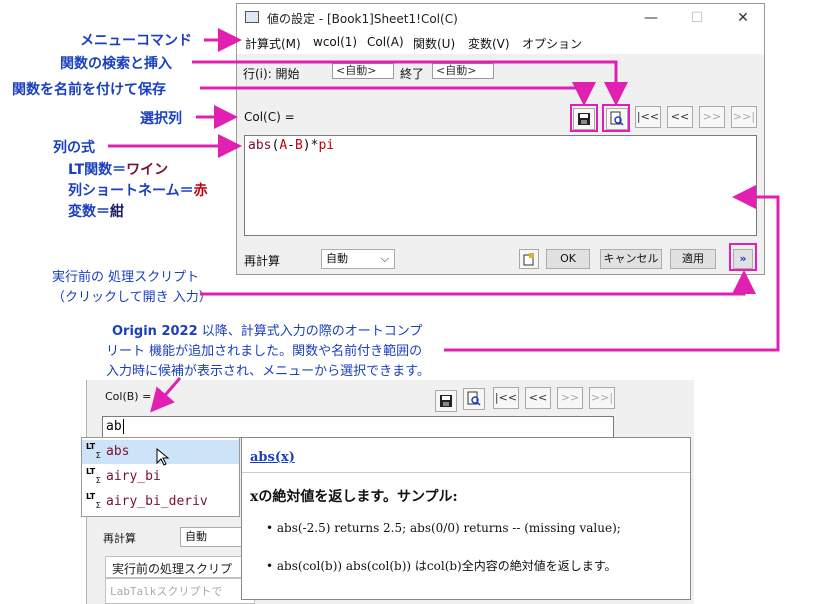  What do you see at coordinates (478, 283) in the screenshot?
I see `arrow-script` at bounding box center [478, 283].